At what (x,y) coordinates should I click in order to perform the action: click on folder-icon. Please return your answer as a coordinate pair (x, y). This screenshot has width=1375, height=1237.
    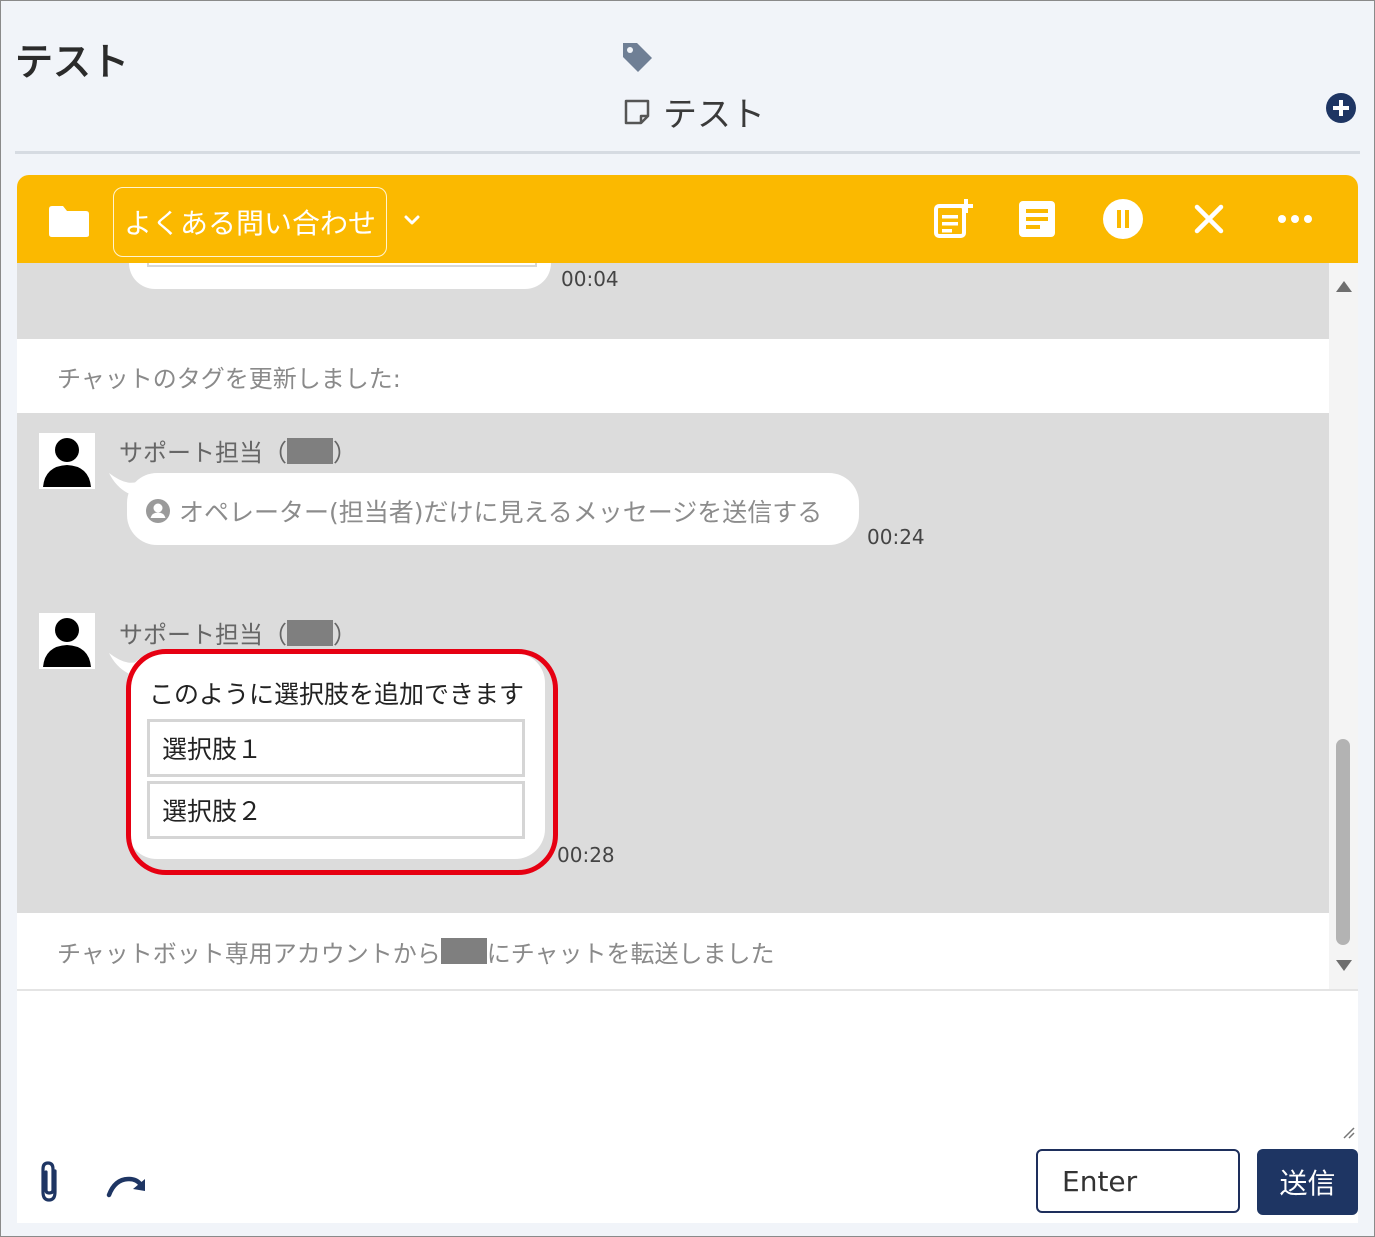
    Looking at the image, I should click on (69, 221).